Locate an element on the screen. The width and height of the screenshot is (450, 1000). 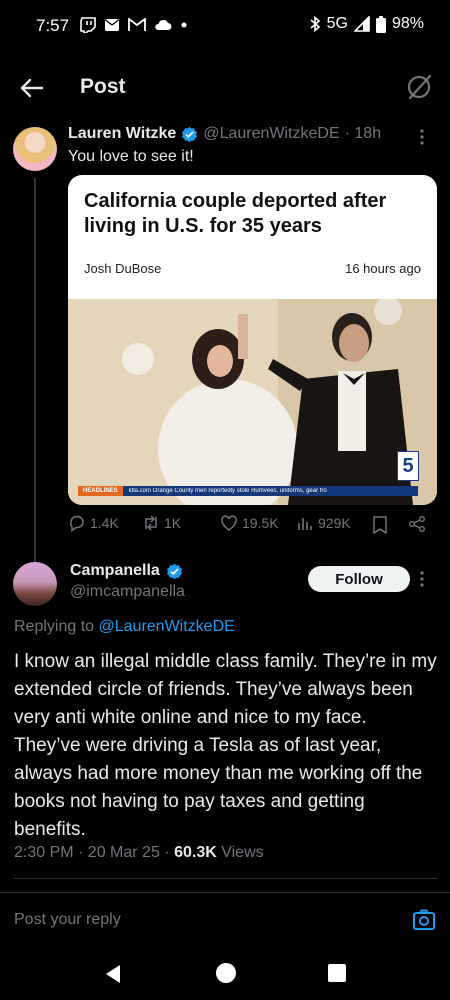
author-name: Lauren Witzke is located at coordinates (122, 134).